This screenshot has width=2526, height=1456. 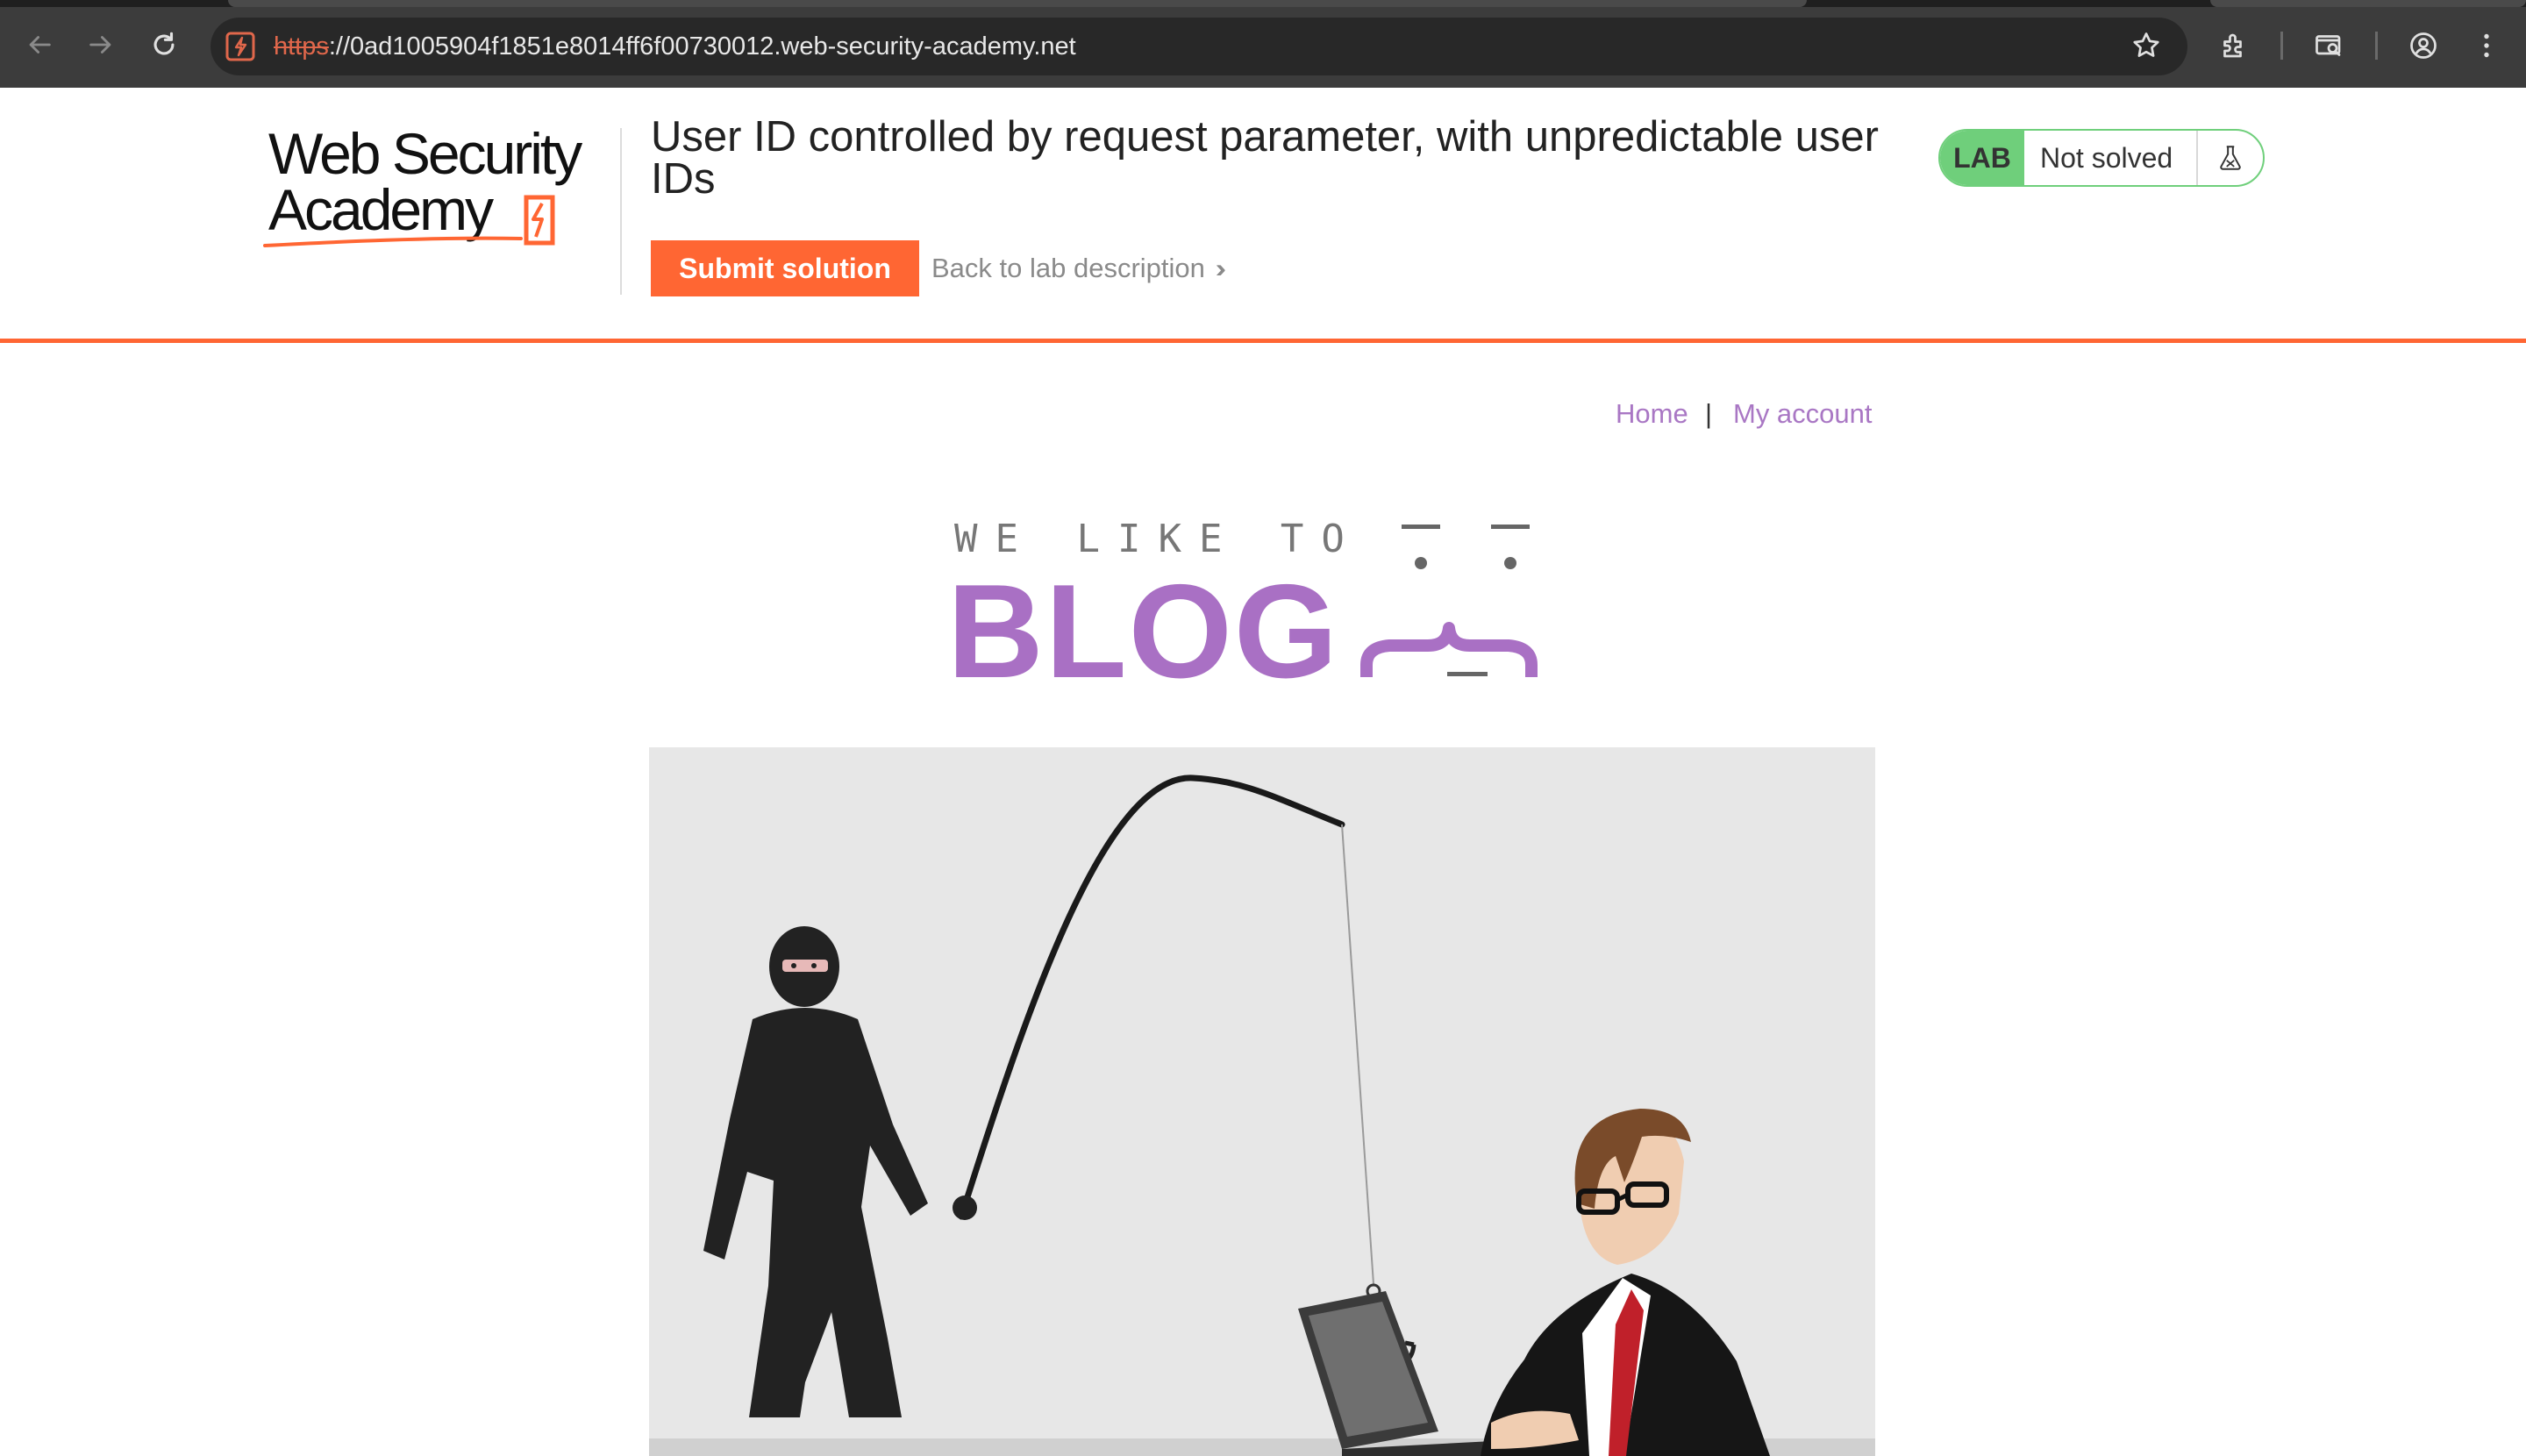 What do you see at coordinates (1068, 268) in the screenshot?
I see `back-link-label: Back to lab description` at bounding box center [1068, 268].